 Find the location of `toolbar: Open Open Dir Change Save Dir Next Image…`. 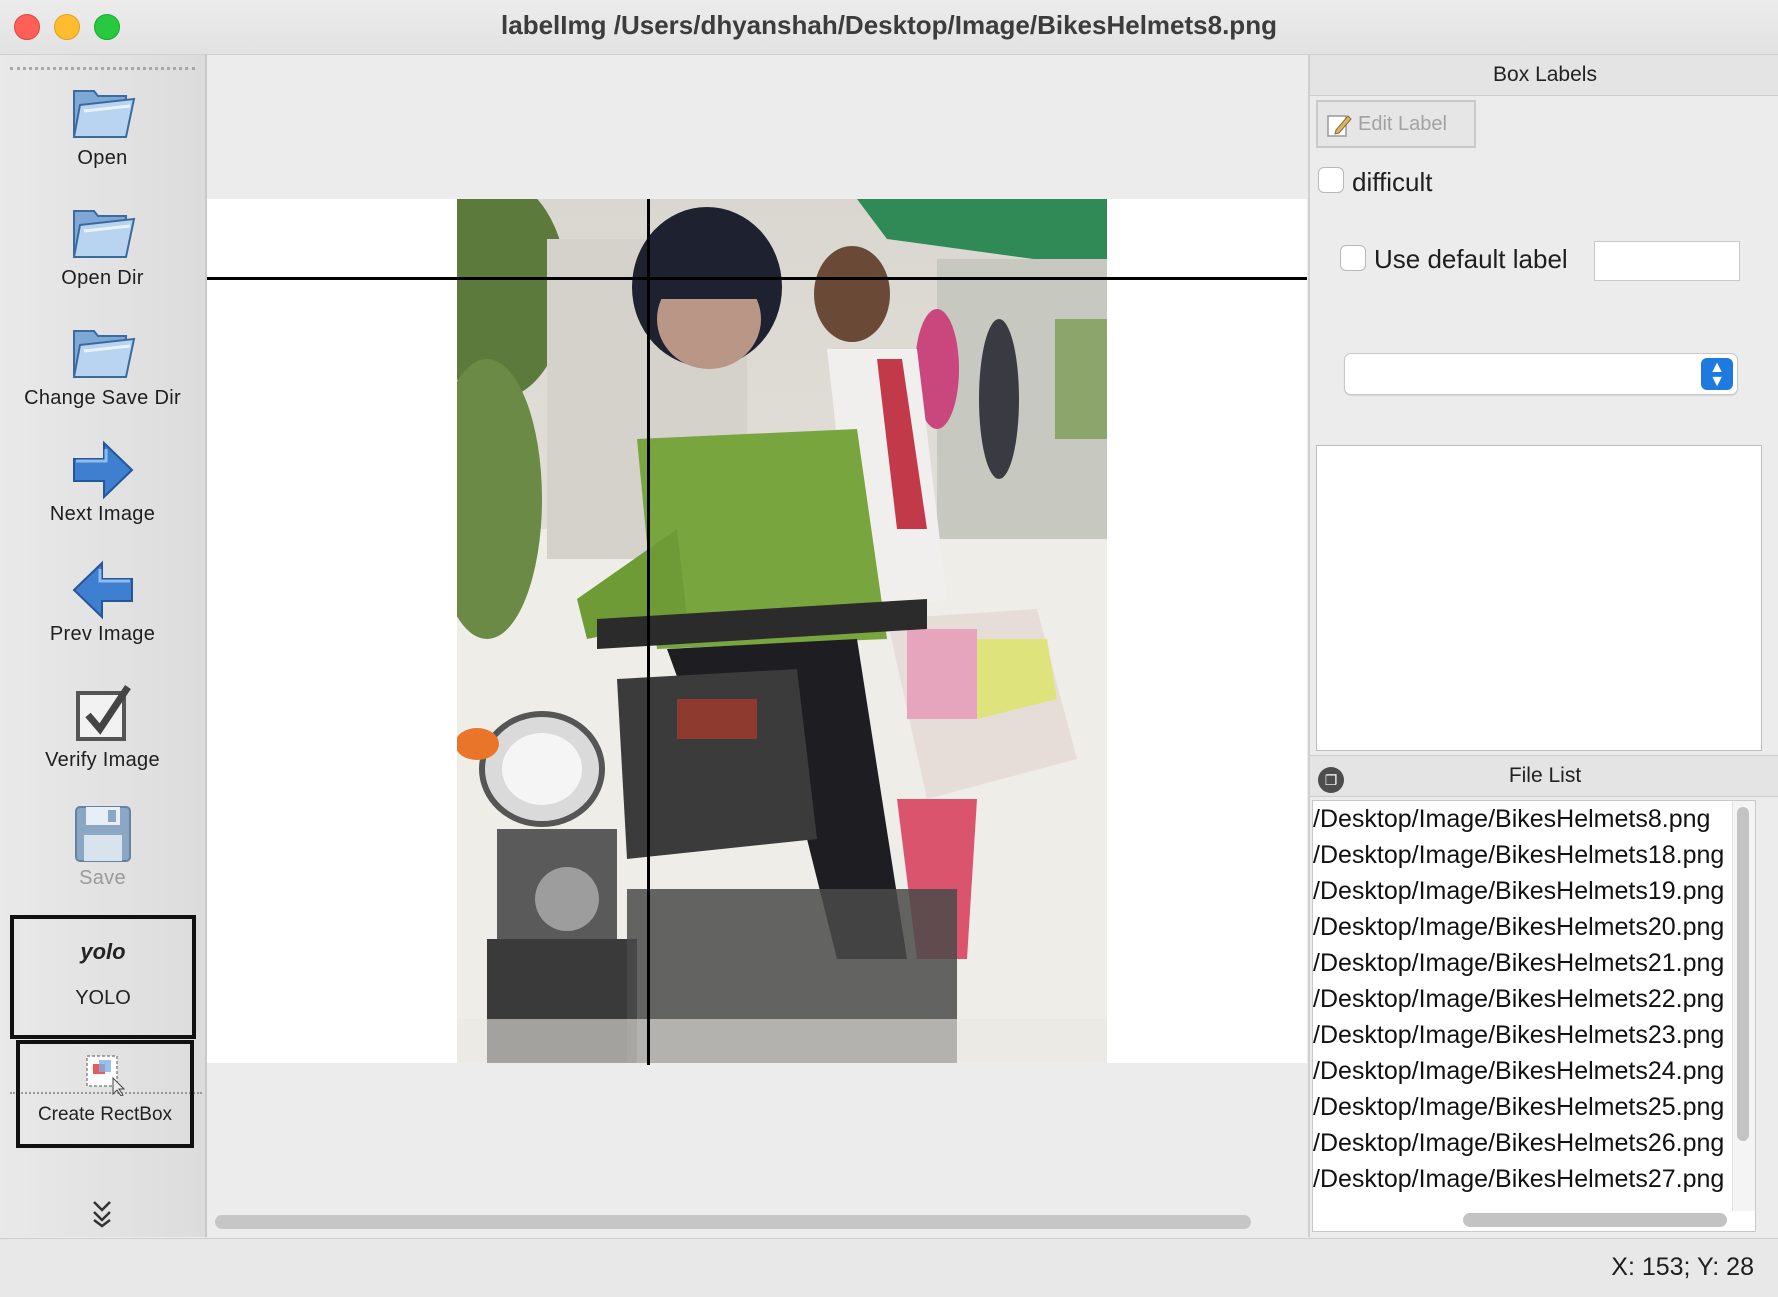

toolbar: Open Open Dir Change Save Dir Next Image… is located at coordinates (103, 646).